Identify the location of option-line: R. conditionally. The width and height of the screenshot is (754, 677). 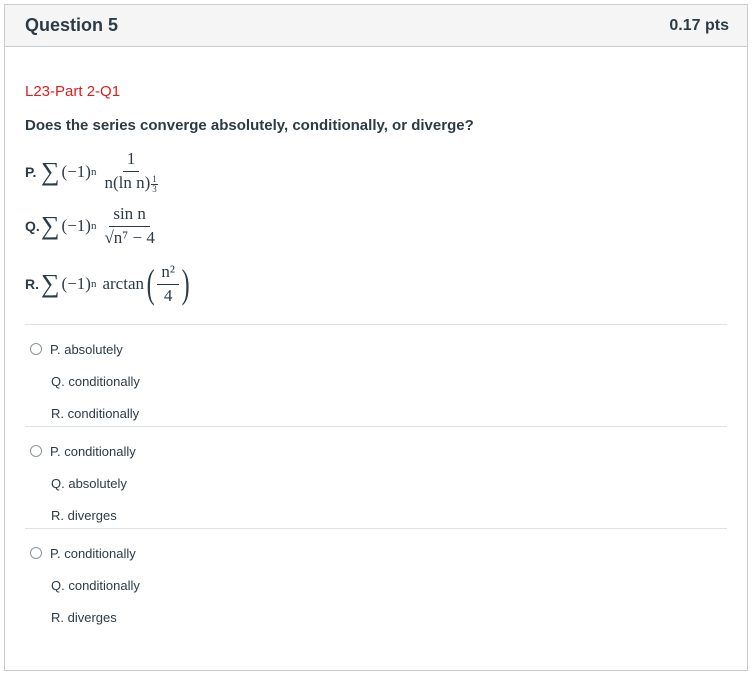
(95, 413).